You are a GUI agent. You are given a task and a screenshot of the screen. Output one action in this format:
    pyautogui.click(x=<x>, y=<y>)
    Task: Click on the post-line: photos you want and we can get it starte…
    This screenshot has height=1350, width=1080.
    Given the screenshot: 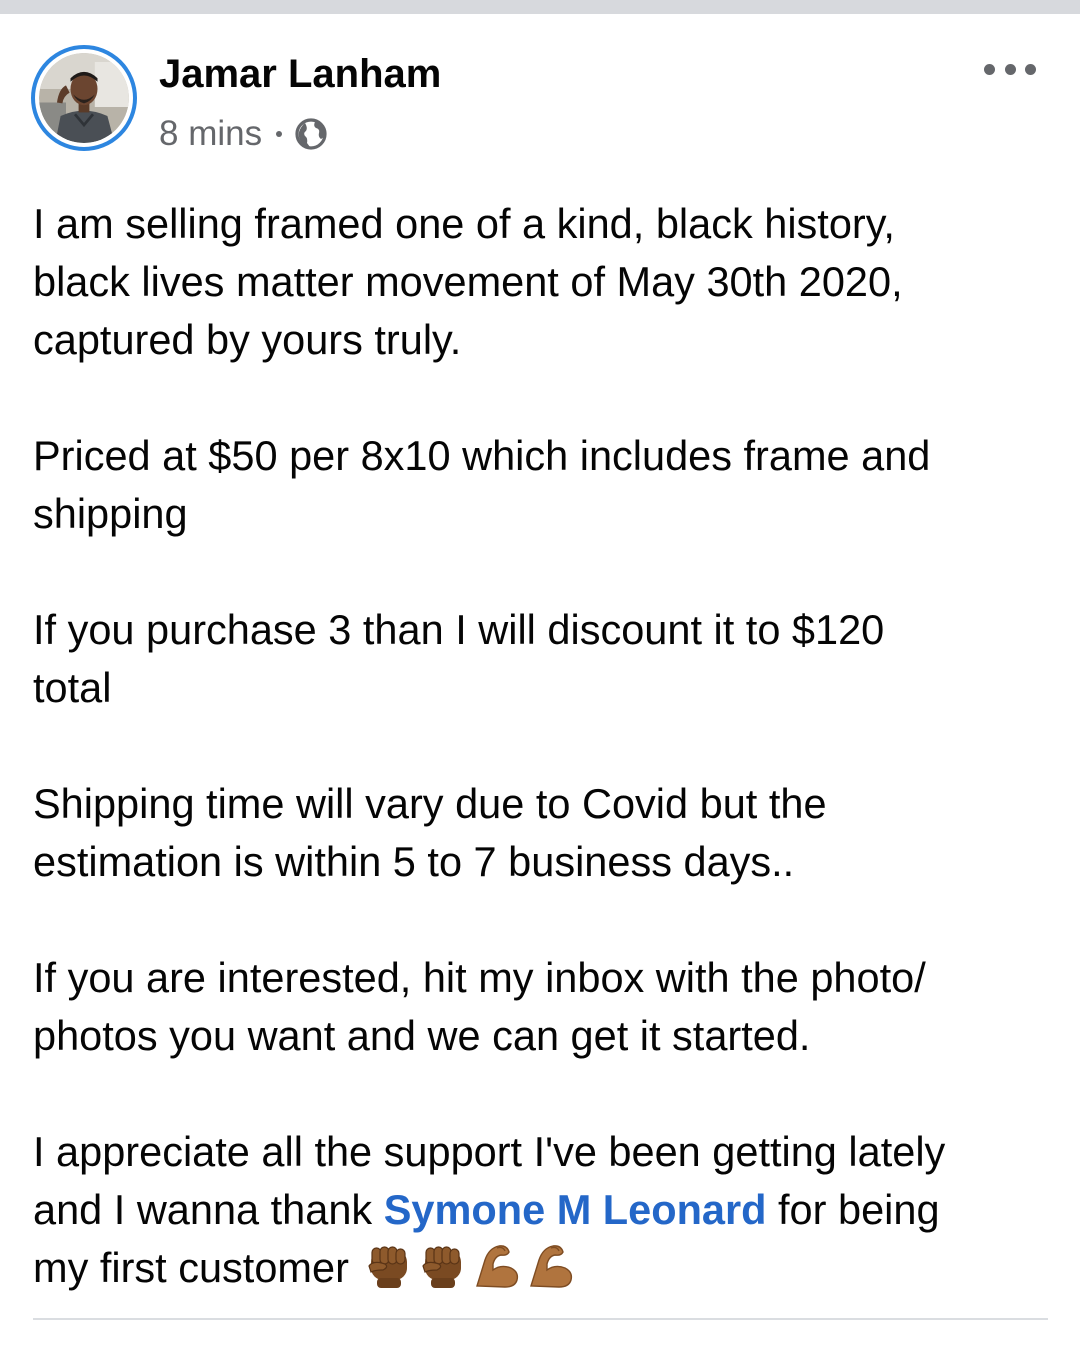 What is the action you would take?
    pyautogui.click(x=422, y=1035)
    